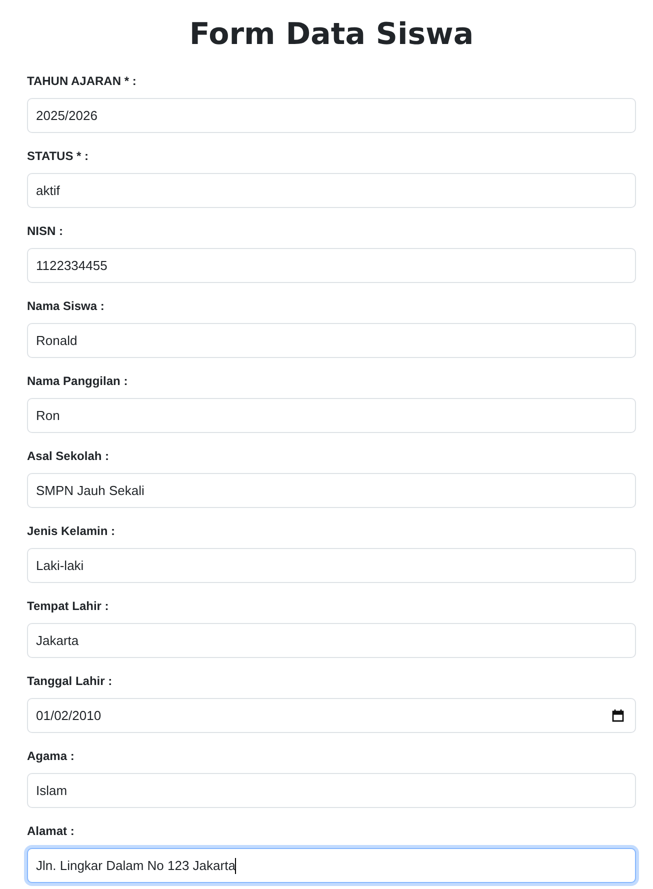 The height and width of the screenshot is (889, 653). Describe the element at coordinates (58, 156) in the screenshot. I see `field-label: STATUS * :` at that location.